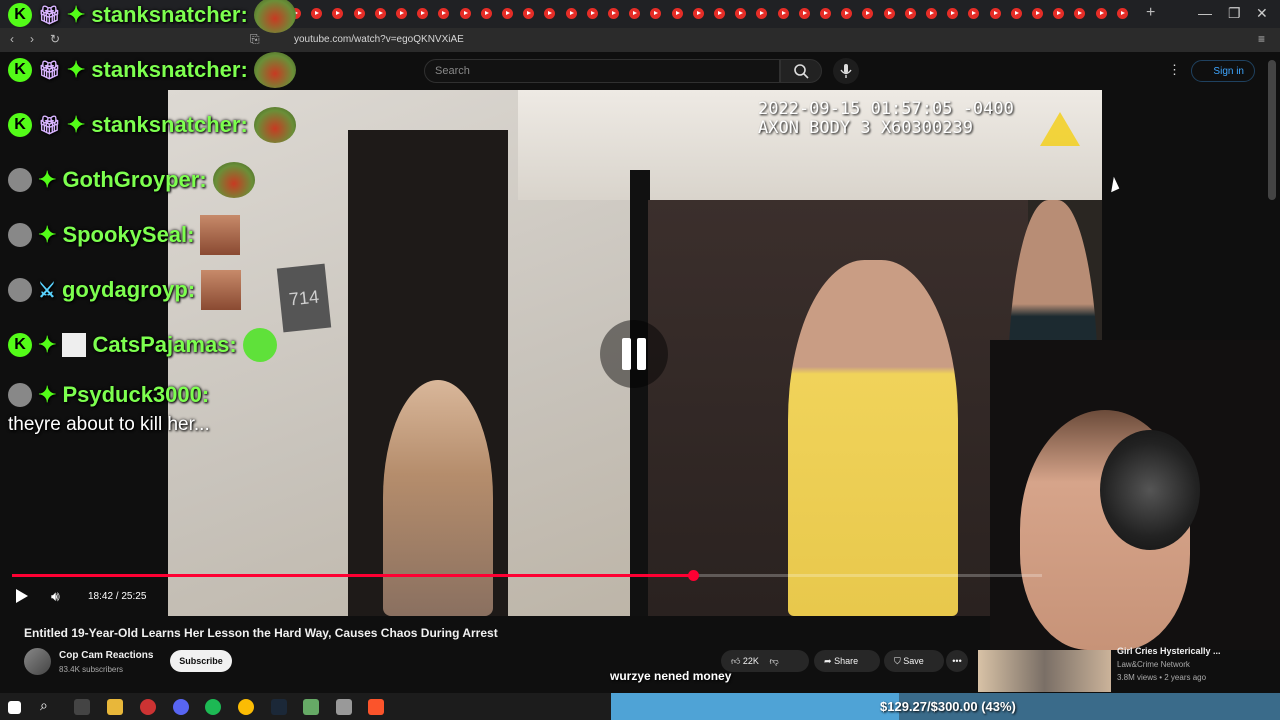 The height and width of the screenshot is (720, 1280). What do you see at coordinates (148, 707) in the screenshot?
I see `obs-icon` at bounding box center [148, 707].